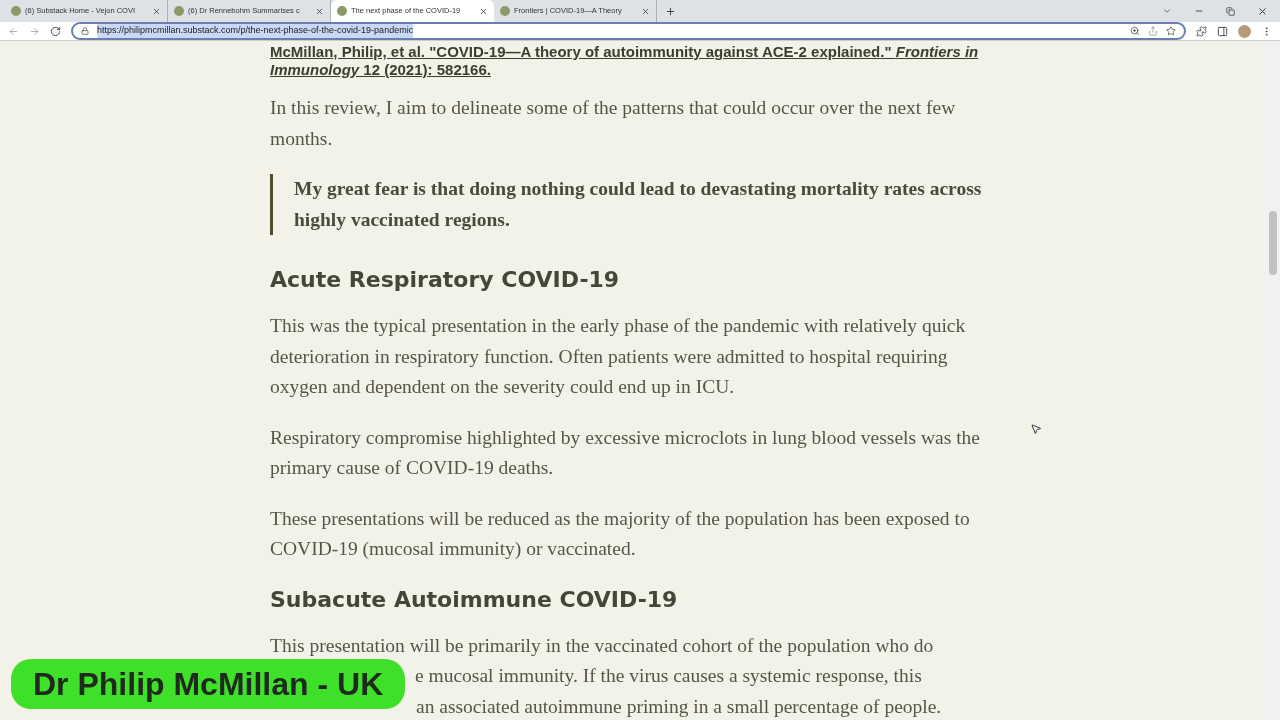 The image size is (1280, 720). What do you see at coordinates (55, 31) in the screenshot?
I see `reload-icon` at bounding box center [55, 31].